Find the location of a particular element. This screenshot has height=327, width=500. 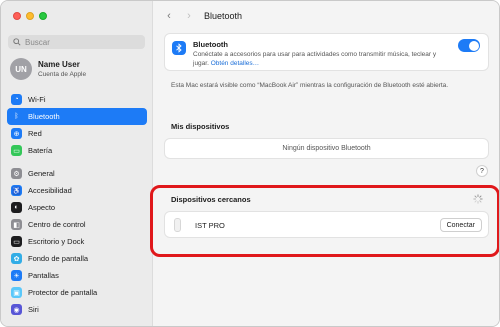

chevron-right-icon: › is located at coordinates (189, 16).